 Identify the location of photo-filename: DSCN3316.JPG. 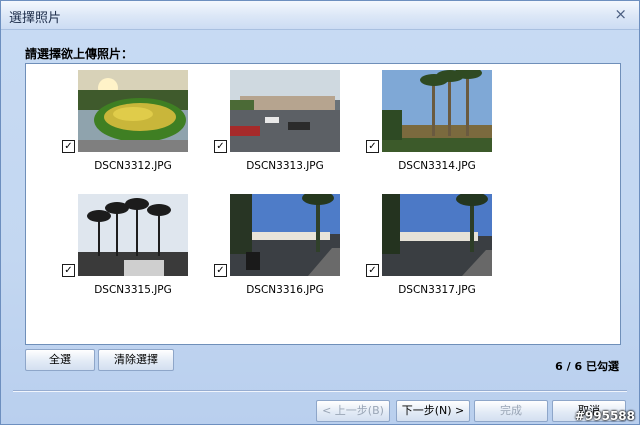
(285, 290).